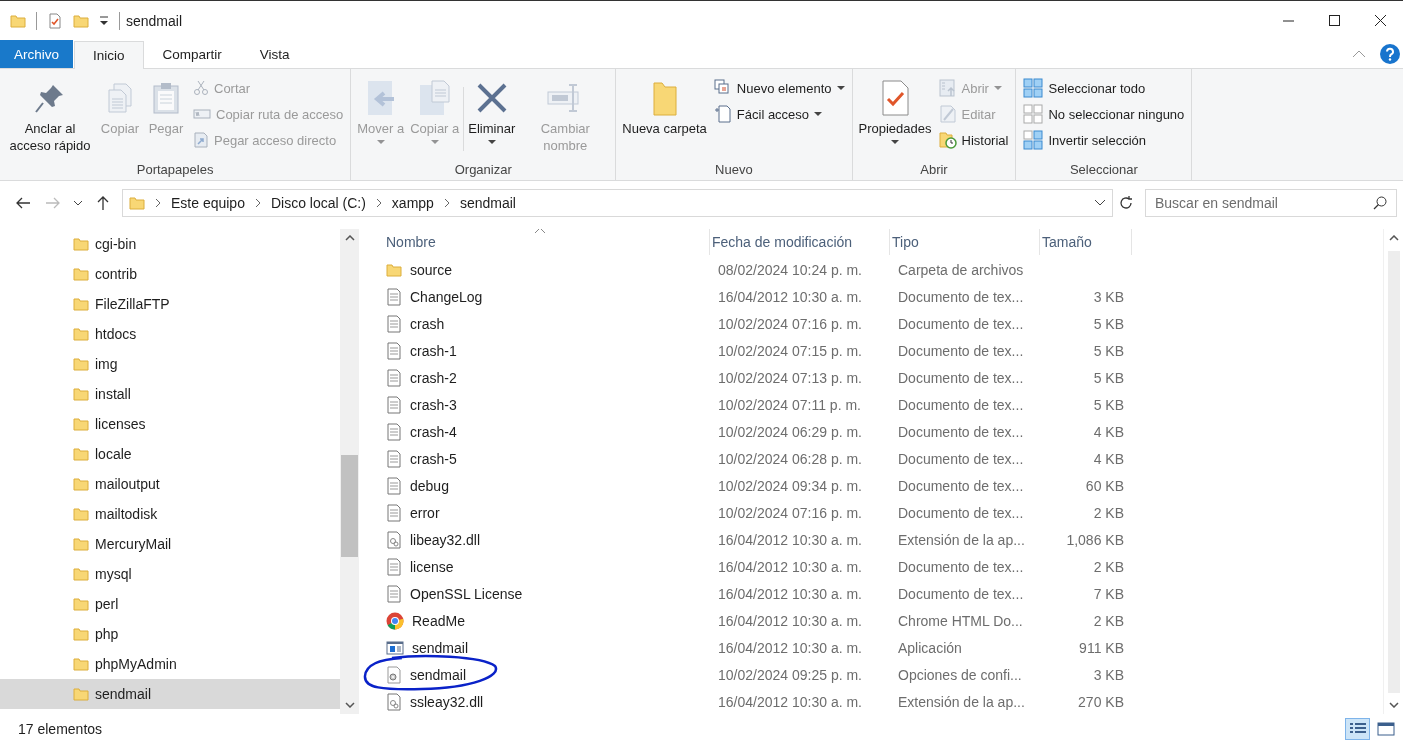  What do you see at coordinates (965, 242) in the screenshot?
I see `column-header: Tipo` at bounding box center [965, 242].